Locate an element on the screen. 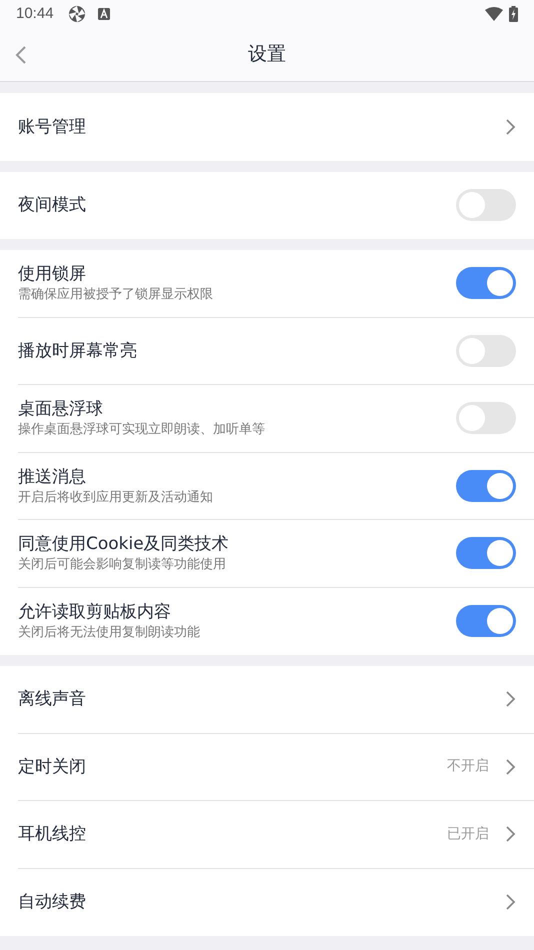 This screenshot has height=950, width=534. setting-label: 自动续费 is located at coordinates (52, 902).